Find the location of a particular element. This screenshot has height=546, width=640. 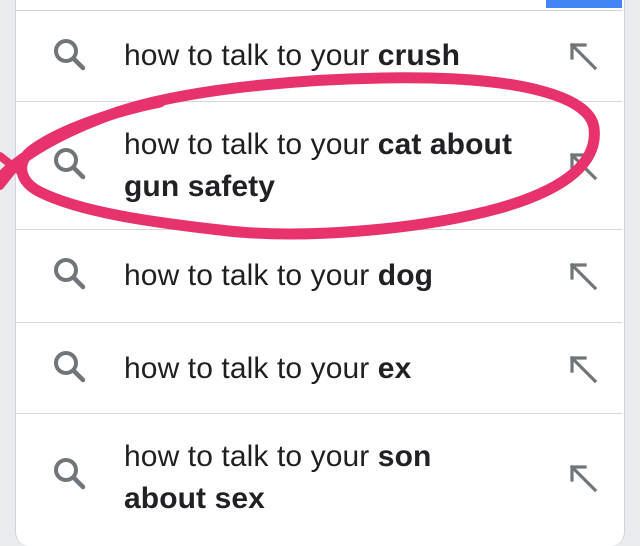

suggestion-label: how to talk to your cat about gun safety is located at coordinates (318, 165).